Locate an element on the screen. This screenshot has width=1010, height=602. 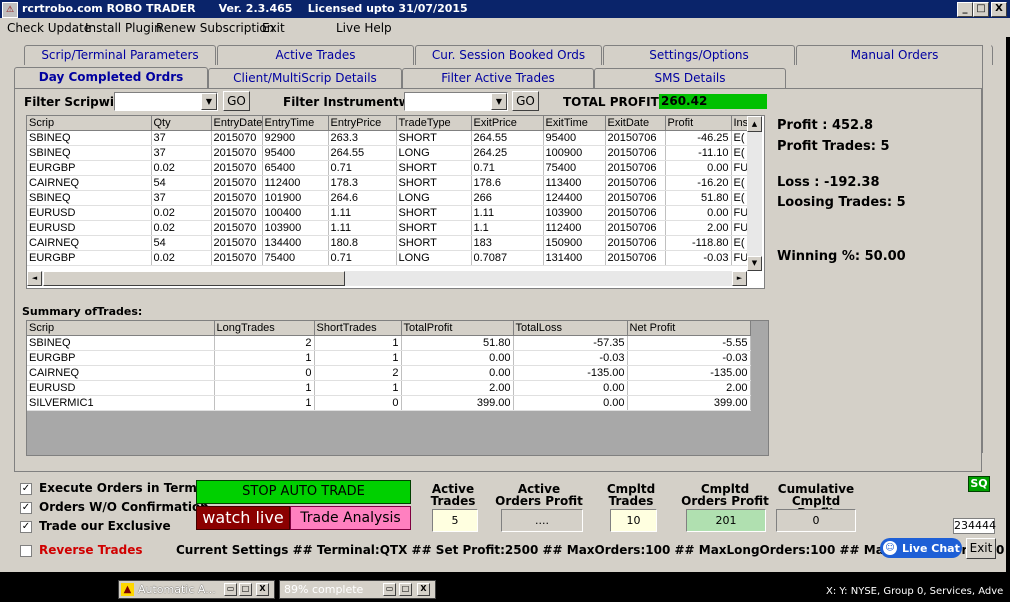
instrument-go-button: GO is located at coordinates (525, 101).